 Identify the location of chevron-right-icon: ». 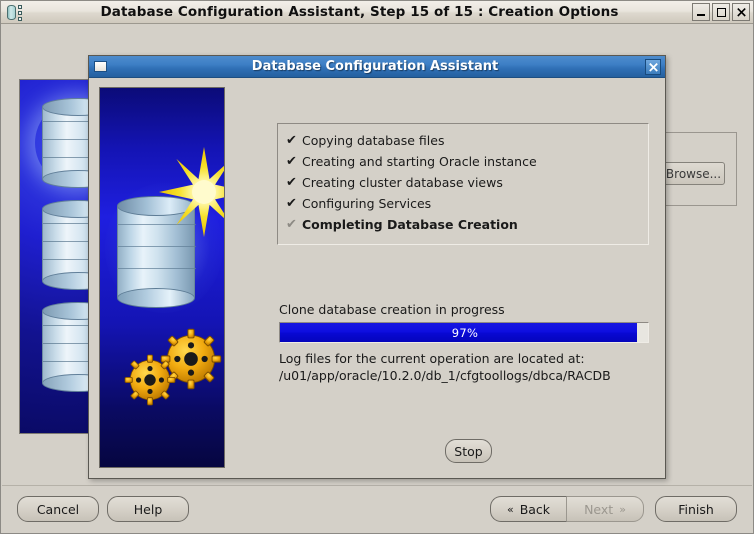
(622, 509).